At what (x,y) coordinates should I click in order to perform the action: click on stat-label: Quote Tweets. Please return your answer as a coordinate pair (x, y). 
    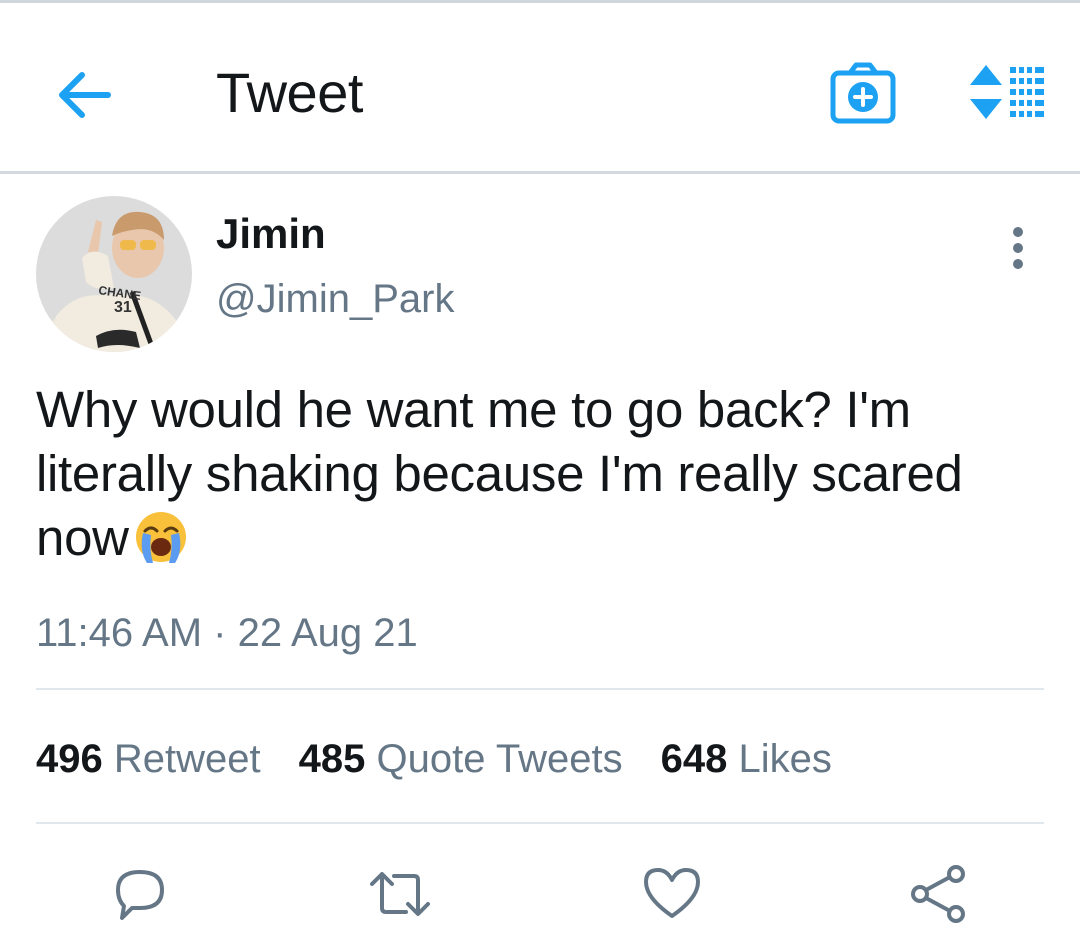
    Looking at the image, I should click on (499, 759).